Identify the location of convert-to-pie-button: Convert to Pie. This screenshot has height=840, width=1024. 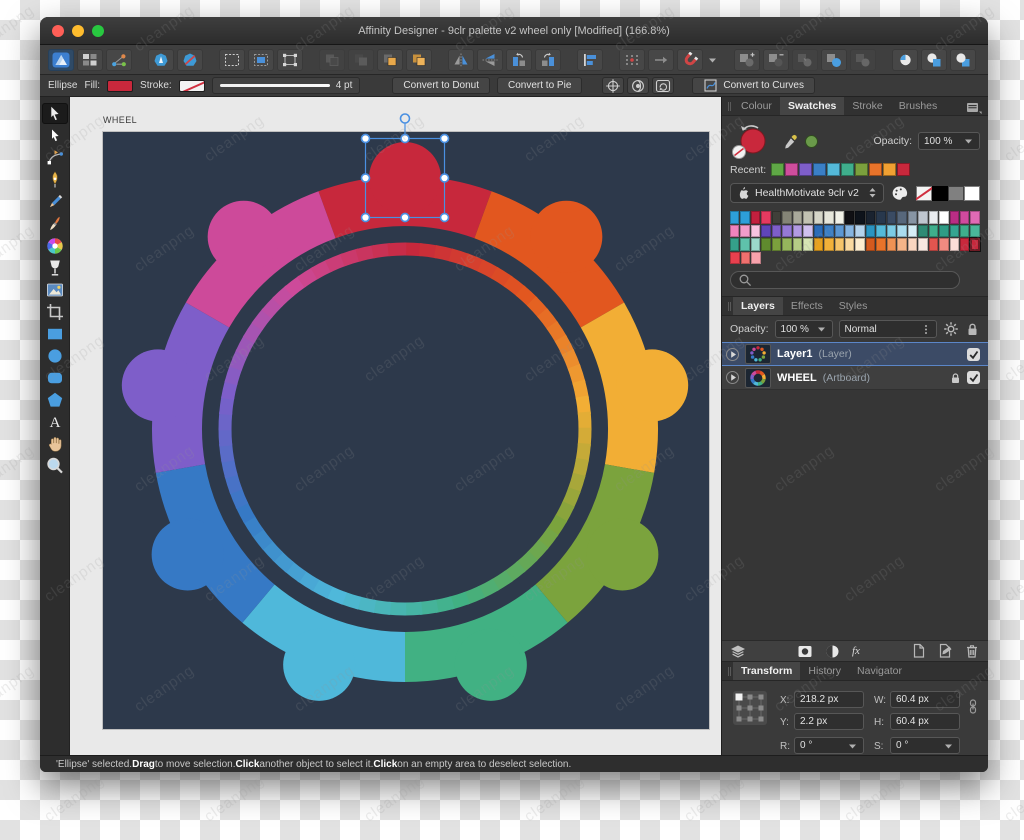
(540, 85).